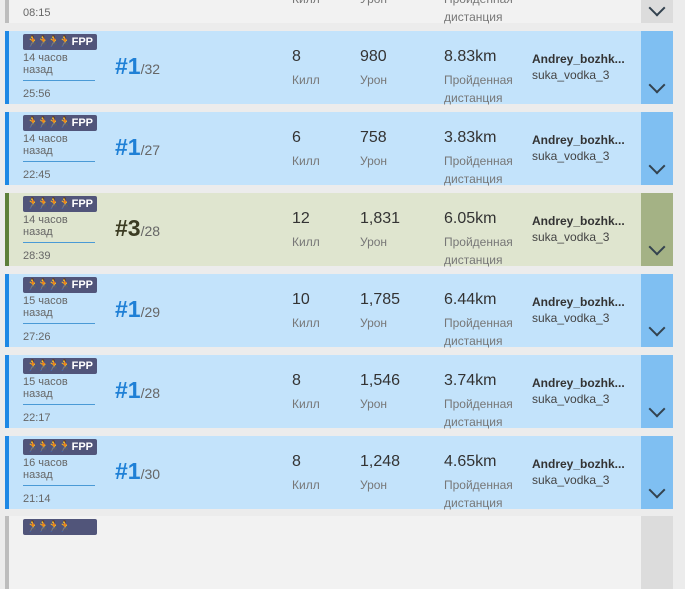 This screenshot has width=685, height=589. What do you see at coordinates (60, 527) in the screenshot?
I see `mode-badge: 🏃🏃🏃🏃` at bounding box center [60, 527].